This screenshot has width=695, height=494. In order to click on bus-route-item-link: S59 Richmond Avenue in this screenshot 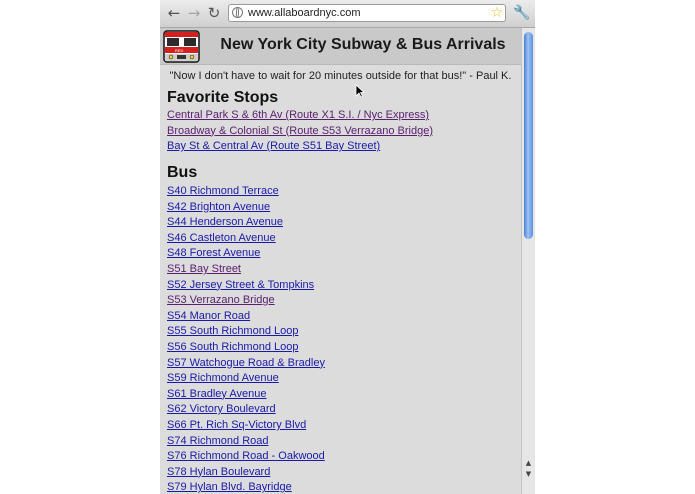, I will do `click(223, 378)`.